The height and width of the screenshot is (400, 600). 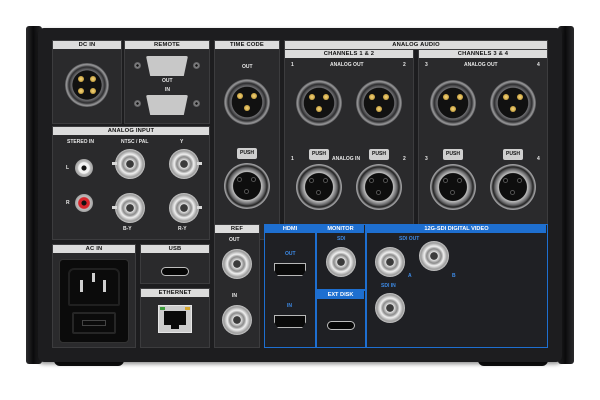 I want to click on sdi-video-section: 12G-SDI DIGITAL VIDEO SDI OUT A B SDI IN, so click(x=457, y=286).